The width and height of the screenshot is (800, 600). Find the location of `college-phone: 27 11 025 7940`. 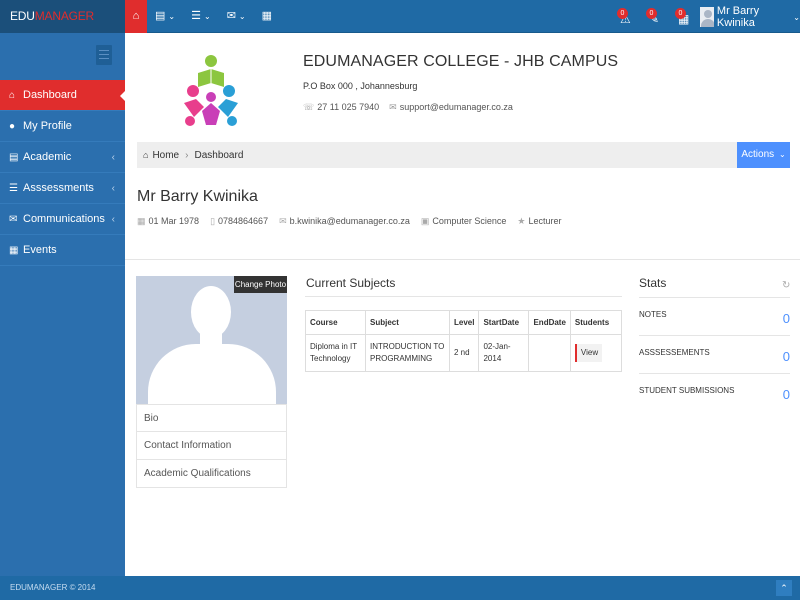

college-phone: 27 11 025 7940 is located at coordinates (348, 107).